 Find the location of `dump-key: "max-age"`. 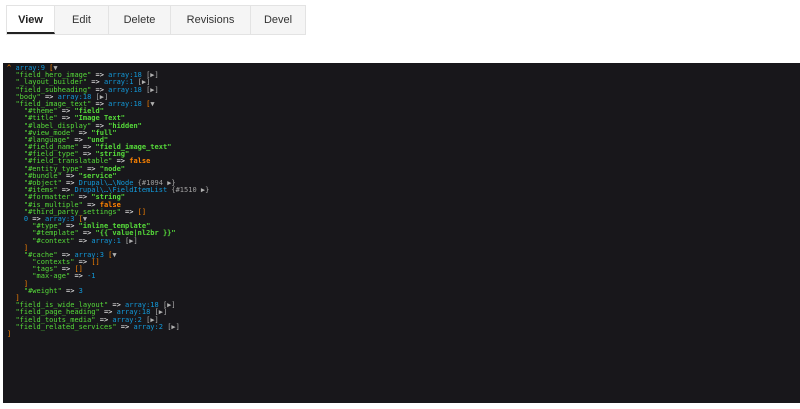

dump-key: "max-age" is located at coordinates (51, 276).